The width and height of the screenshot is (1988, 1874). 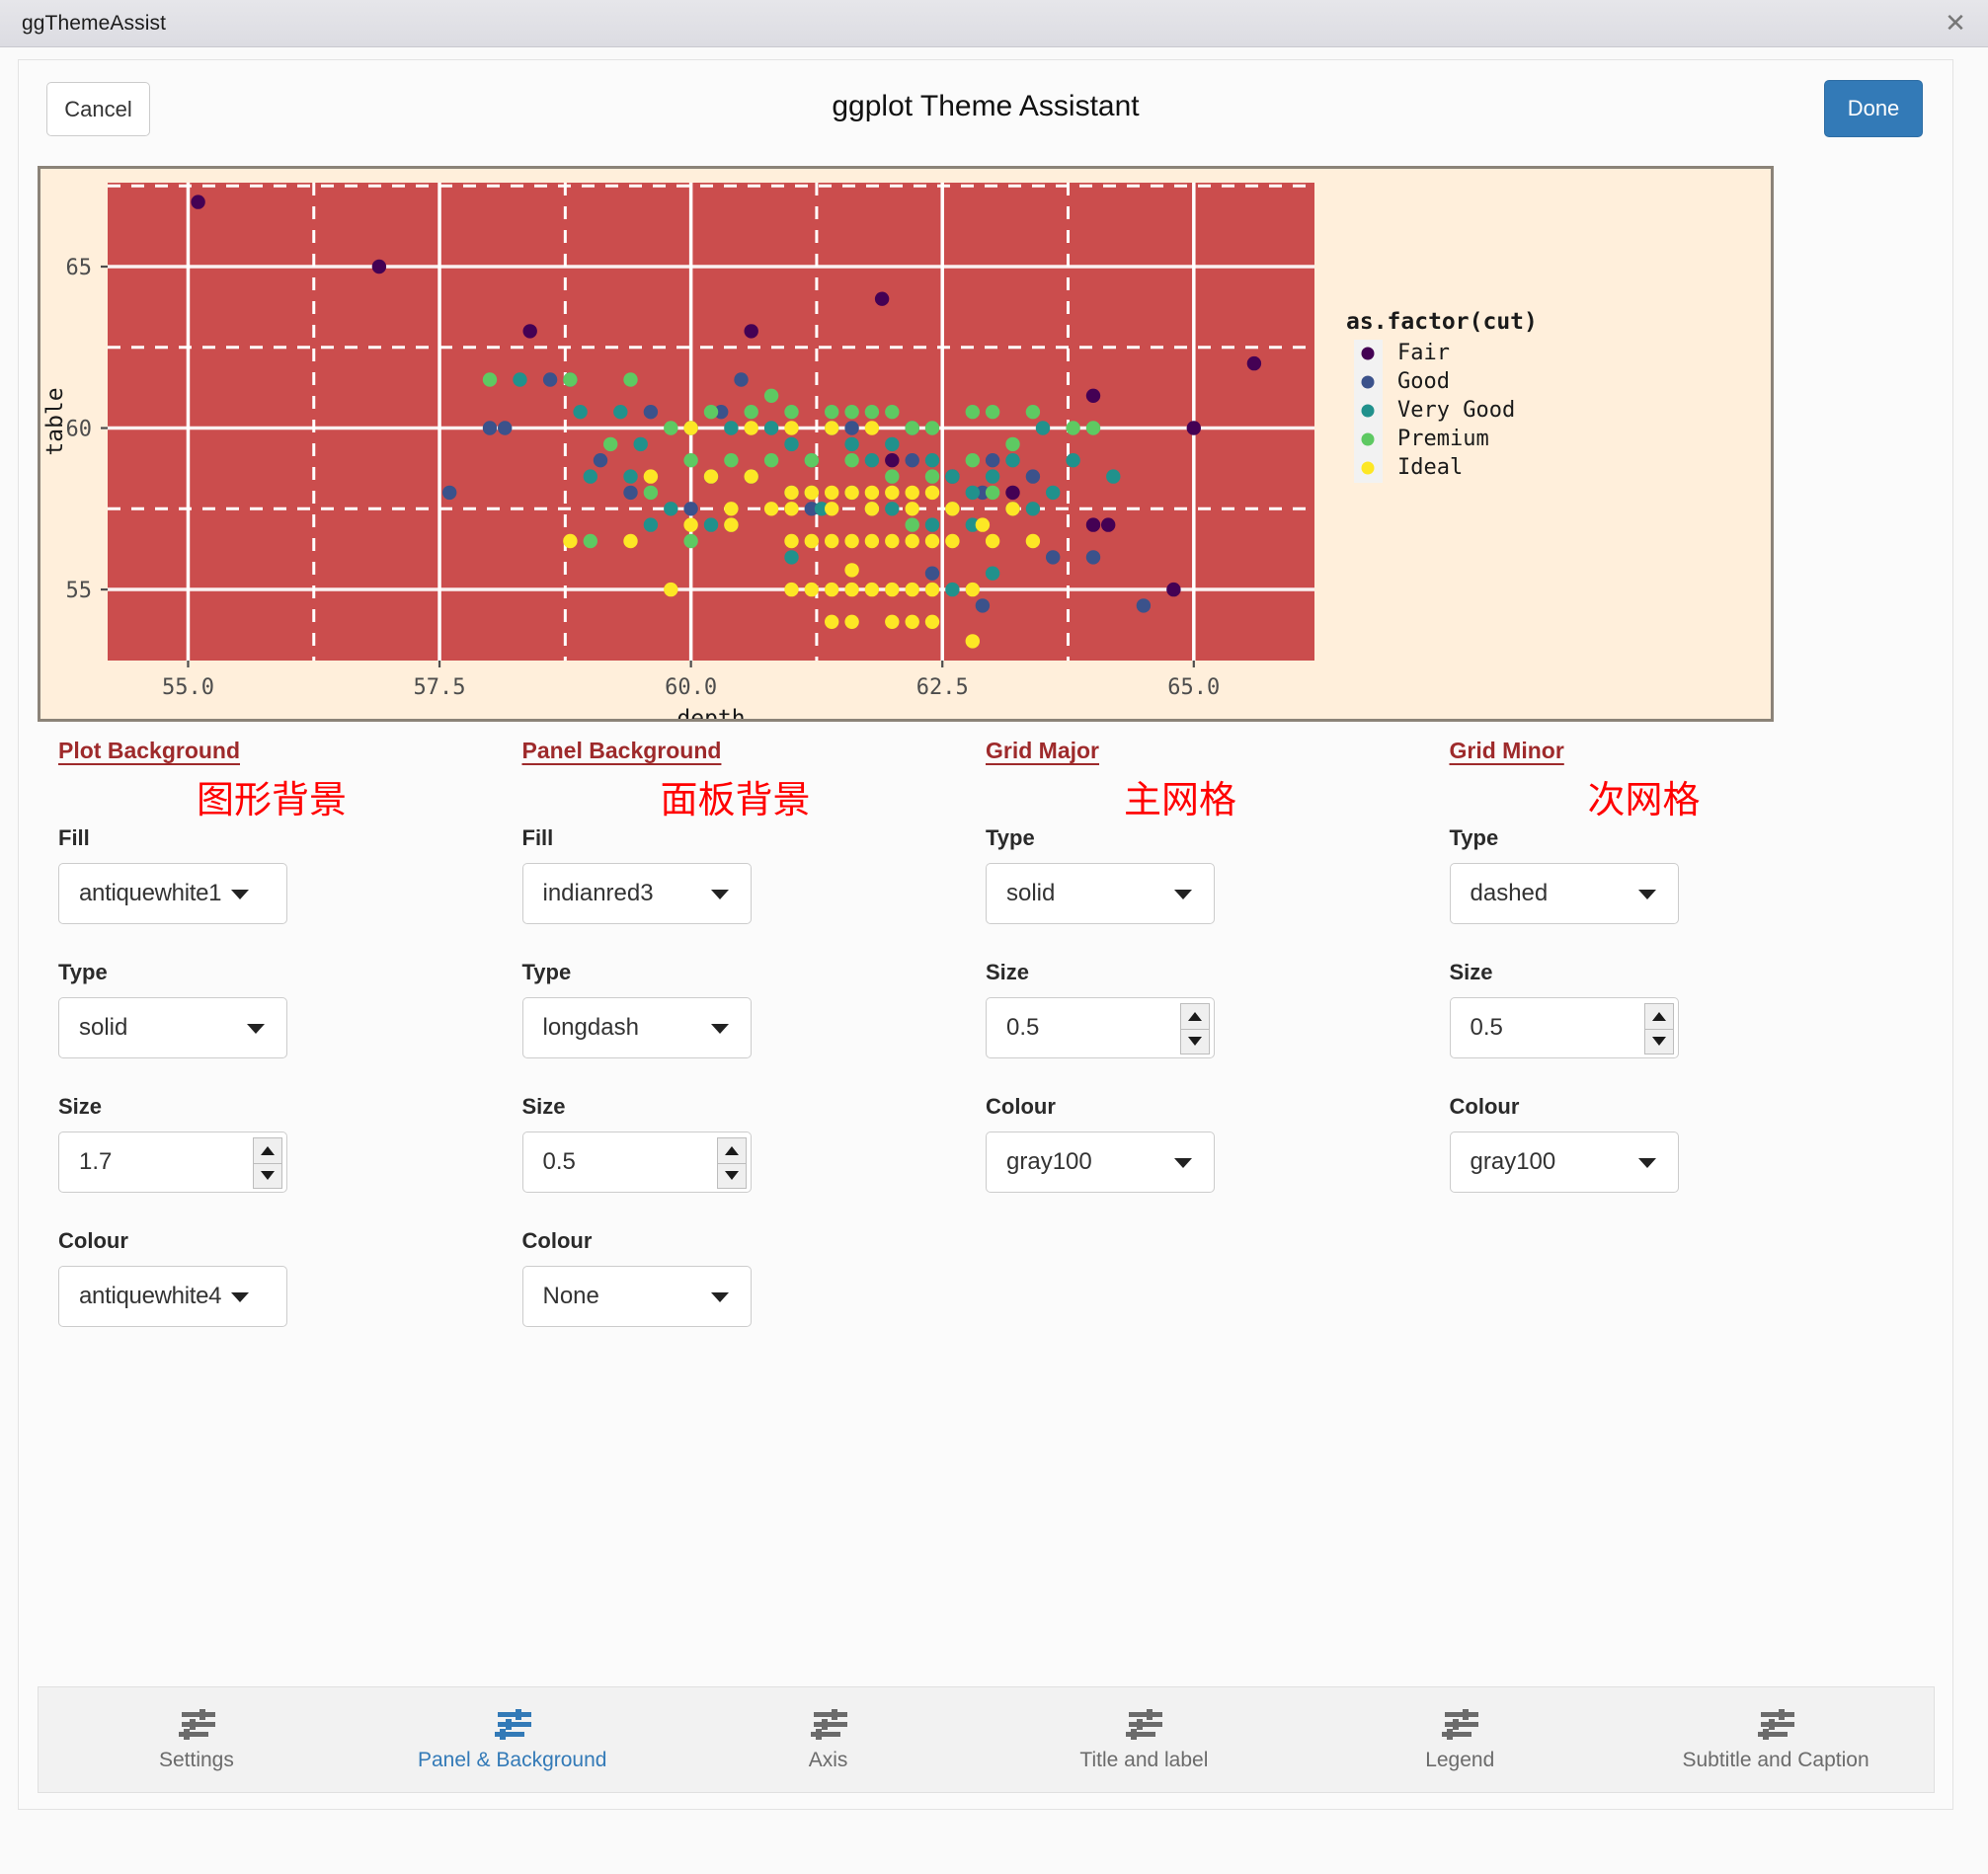 I want to click on select-colour: antiquewhite4, so click(x=172, y=1296).